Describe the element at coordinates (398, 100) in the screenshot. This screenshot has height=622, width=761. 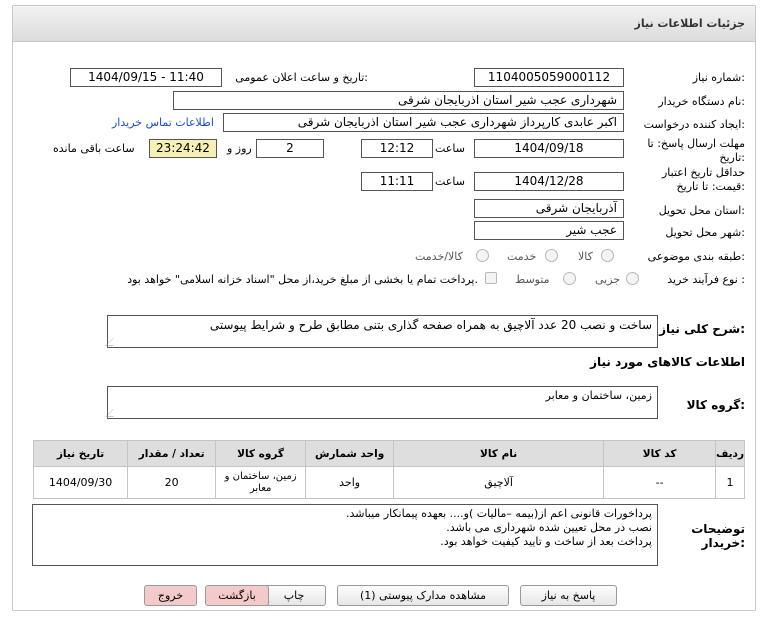
I see `buyer-org-field: شهرداری عجب شیر استان اذربایجان شرقی` at that location.